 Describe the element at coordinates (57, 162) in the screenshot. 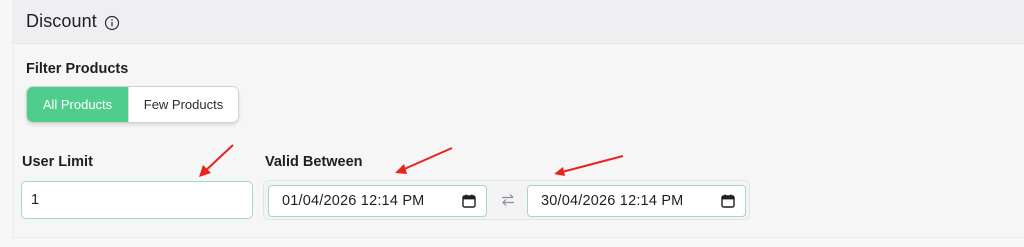

I see `user-limit-label: User Limit` at that location.